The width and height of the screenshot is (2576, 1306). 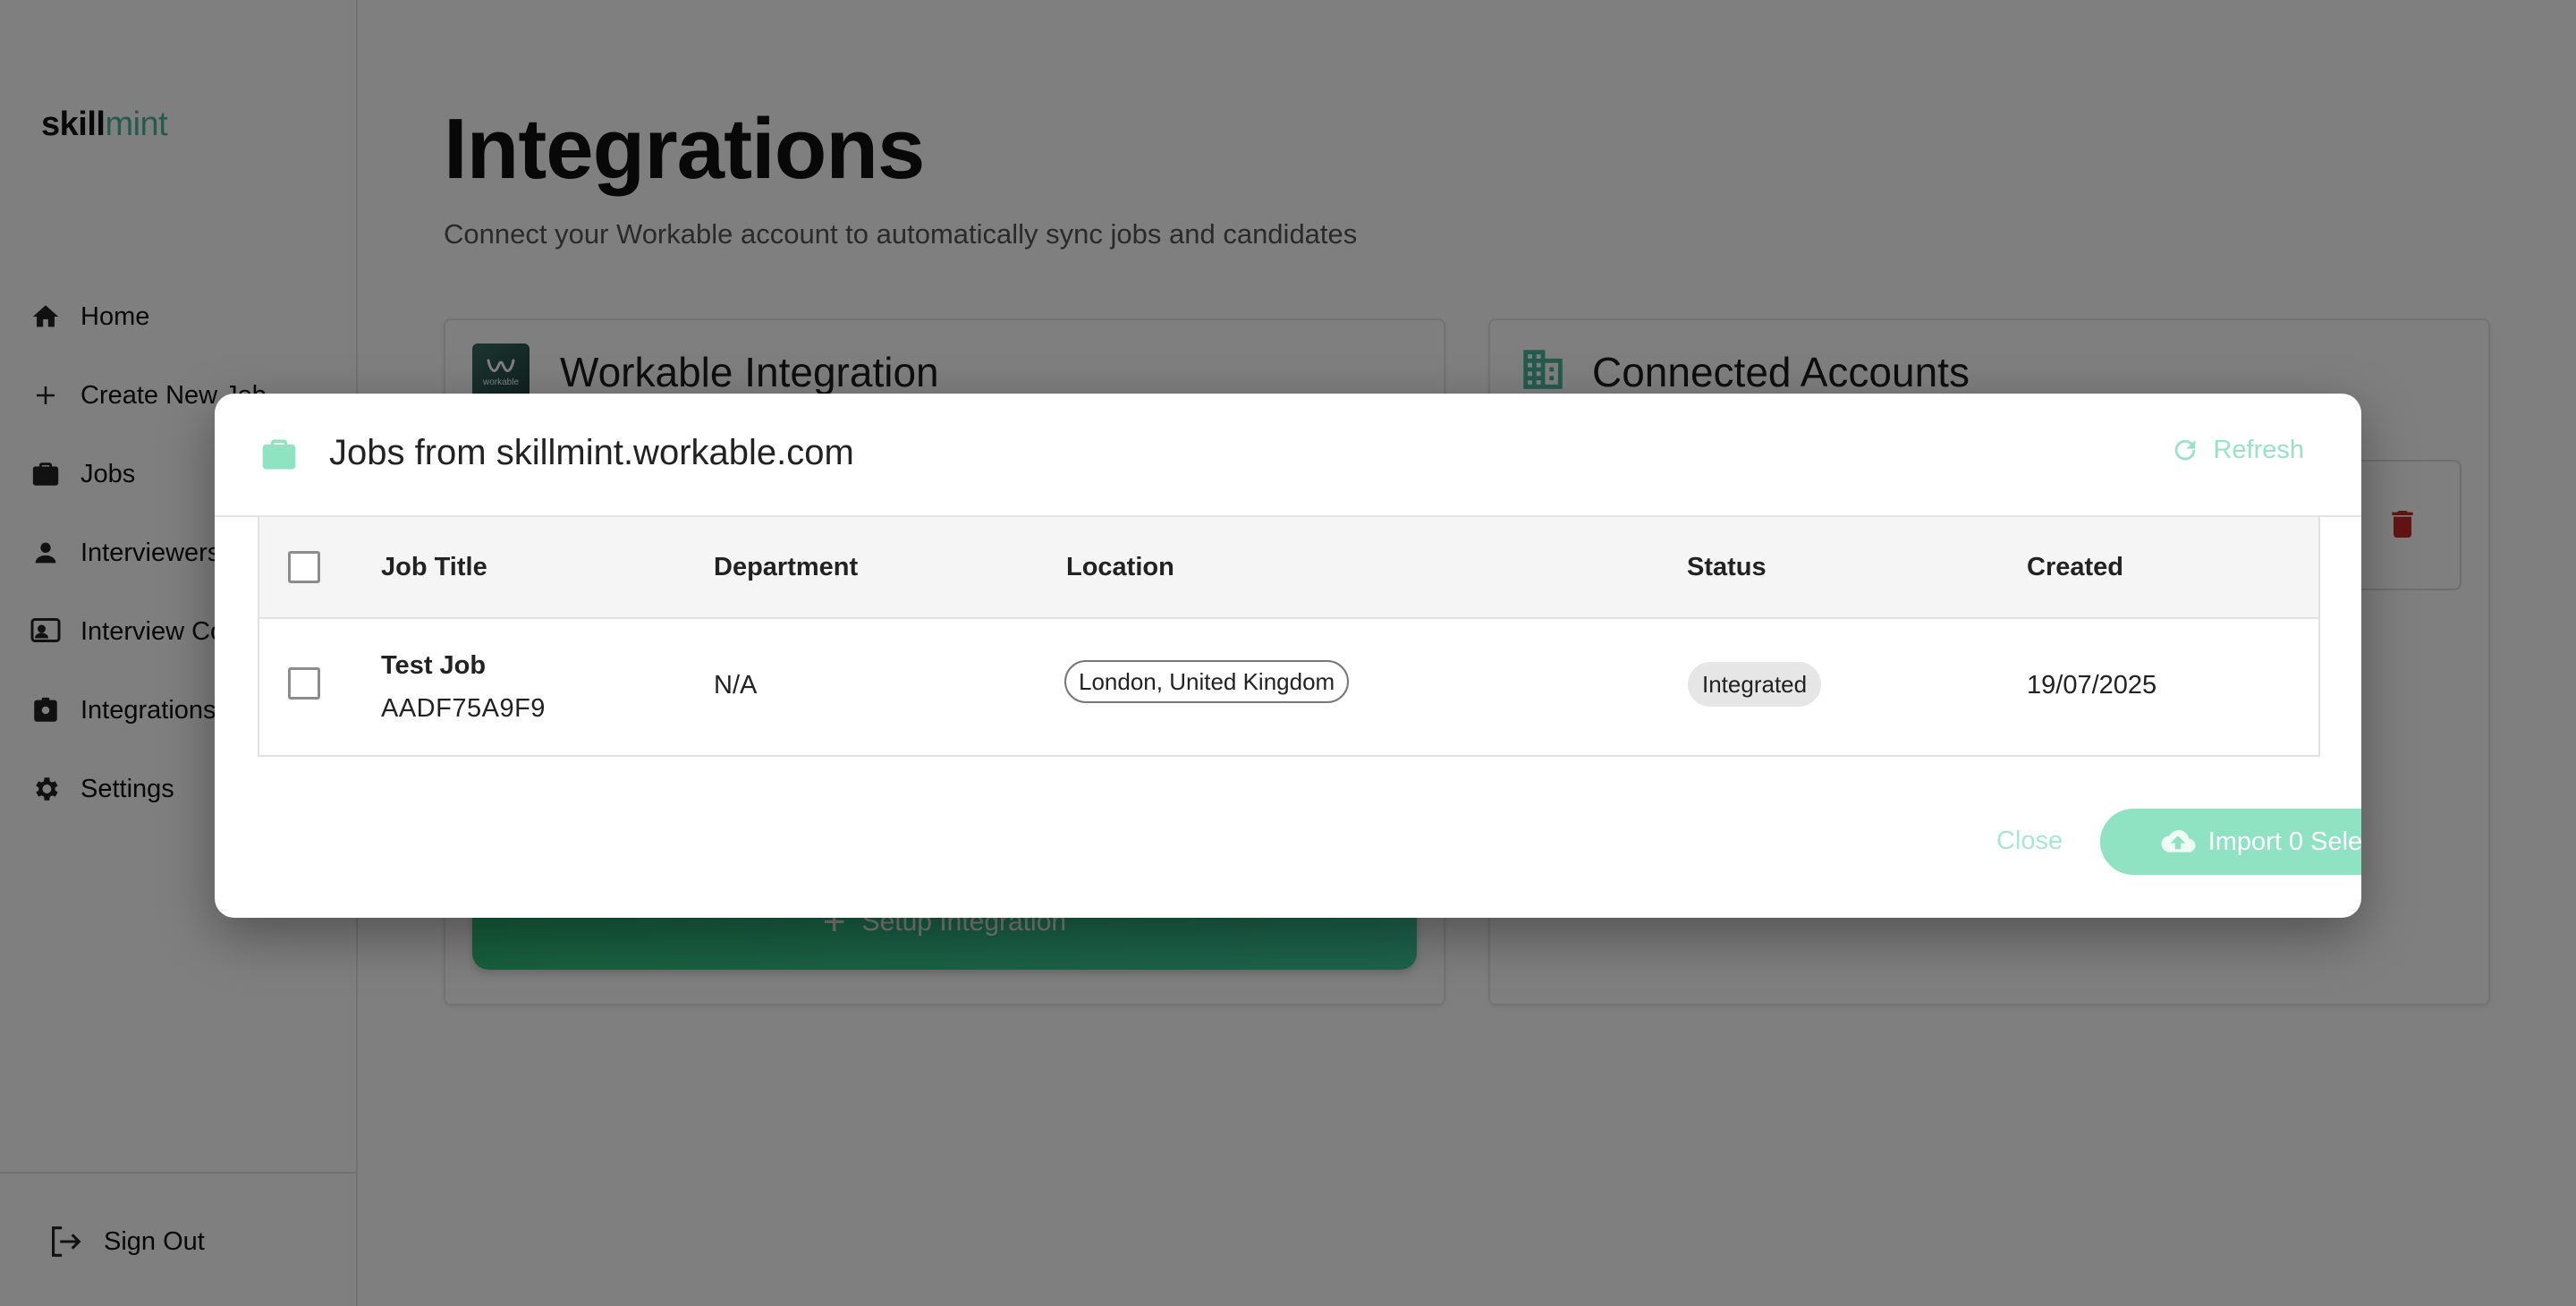 I want to click on job-id: AADF75A9F9, so click(x=463, y=708).